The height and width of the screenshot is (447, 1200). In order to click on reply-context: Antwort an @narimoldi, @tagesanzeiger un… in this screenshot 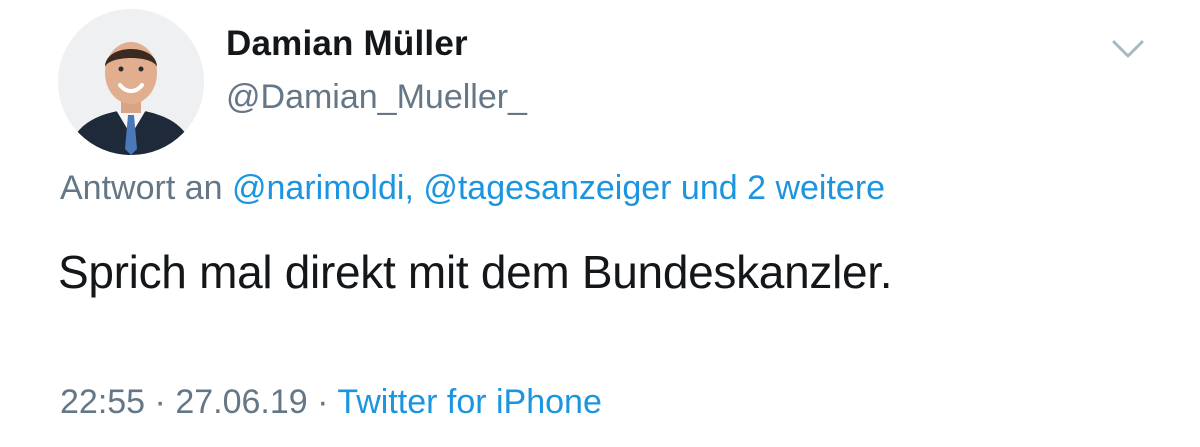, I will do `click(472, 188)`.